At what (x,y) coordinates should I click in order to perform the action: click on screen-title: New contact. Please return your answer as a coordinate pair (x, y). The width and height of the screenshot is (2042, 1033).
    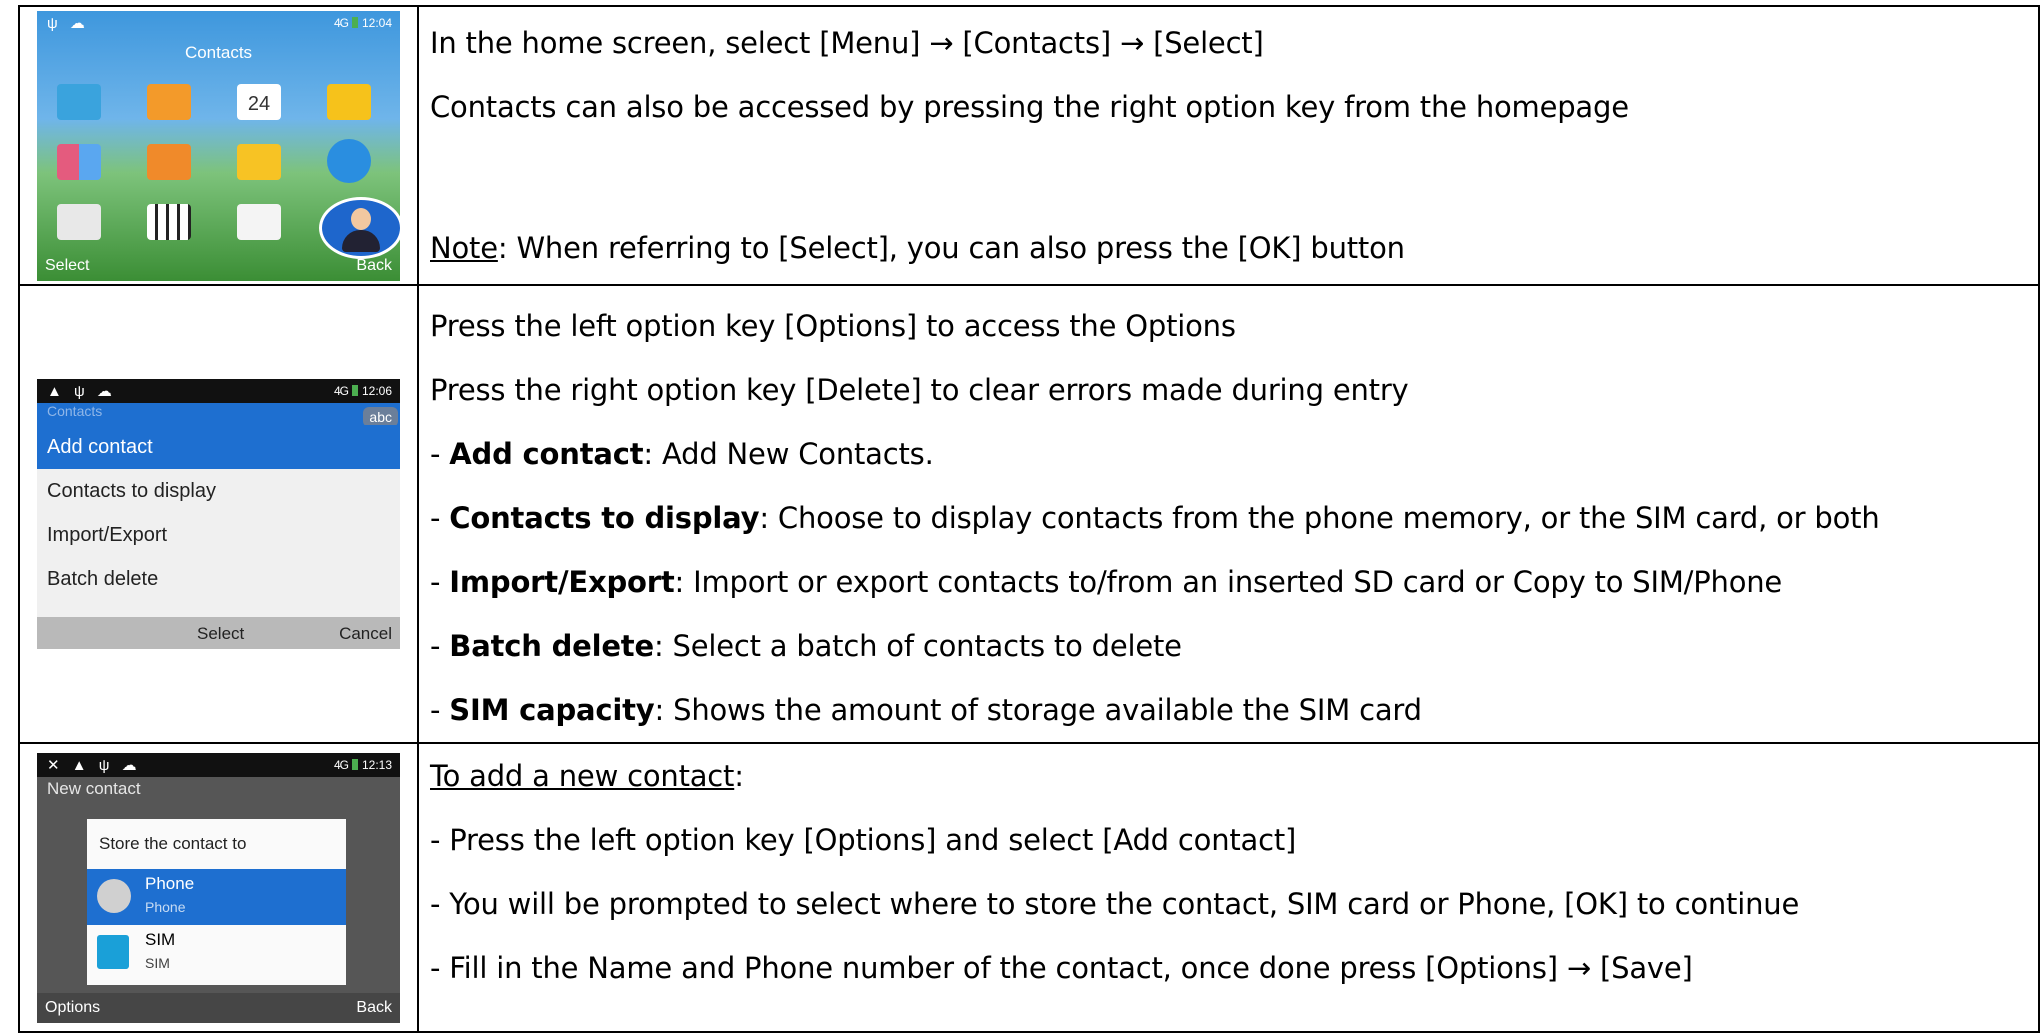
    Looking at the image, I should click on (94, 788).